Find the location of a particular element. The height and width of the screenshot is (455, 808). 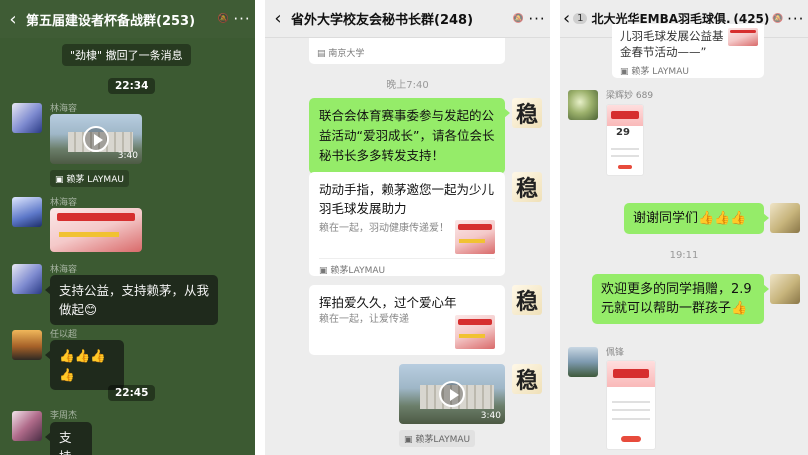

link-card-partial: 儿羽毛球发展公益基金春节活动——” ▣ 赖茅 LAYMAU is located at coordinates (688, 51).